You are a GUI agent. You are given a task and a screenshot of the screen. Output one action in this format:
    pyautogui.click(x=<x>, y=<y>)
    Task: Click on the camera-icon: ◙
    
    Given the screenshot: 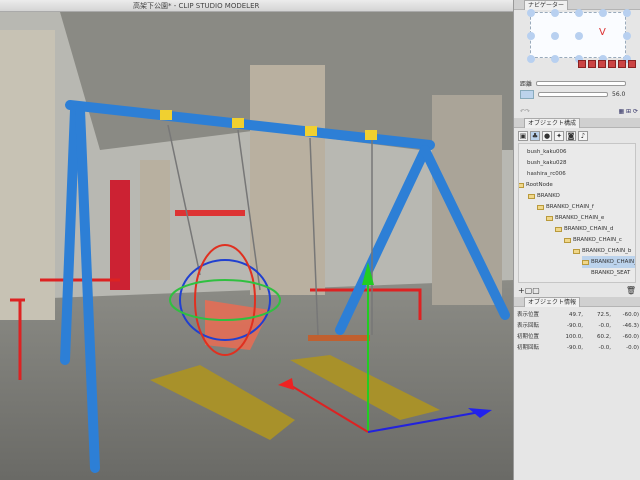 What is the action you would take?
    pyautogui.click(x=571, y=136)
    